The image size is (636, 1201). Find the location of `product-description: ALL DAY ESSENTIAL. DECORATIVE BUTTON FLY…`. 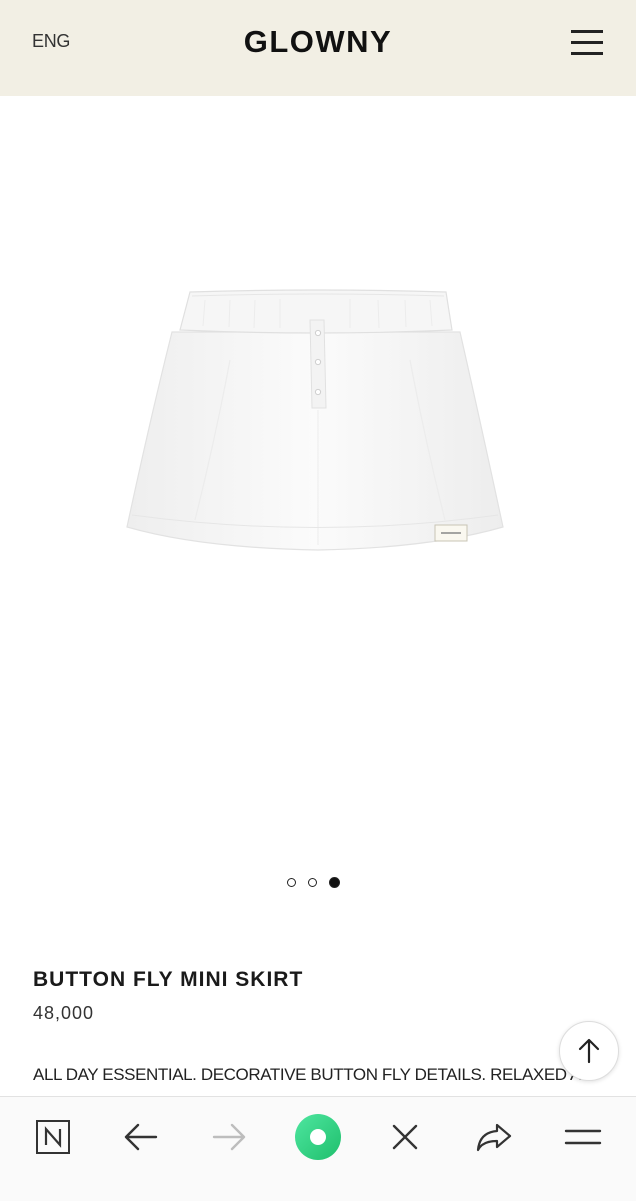

product-description: ALL DAY ESSENTIAL. DECORATIVE BUTTON FLY… is located at coordinates (313, 1074).